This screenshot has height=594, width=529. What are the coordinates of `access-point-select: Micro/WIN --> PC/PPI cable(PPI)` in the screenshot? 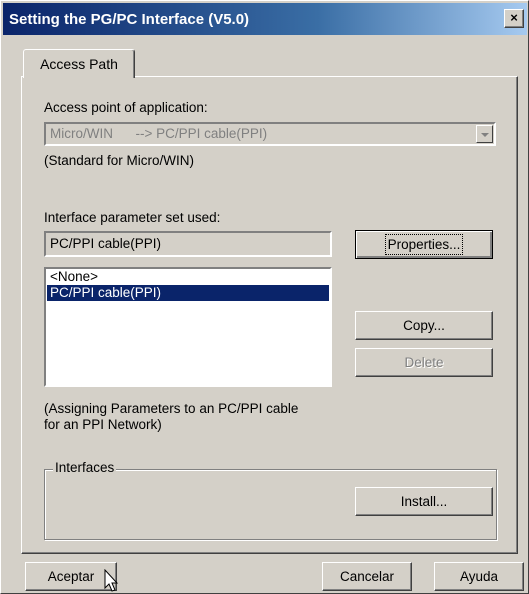 It's located at (270, 134).